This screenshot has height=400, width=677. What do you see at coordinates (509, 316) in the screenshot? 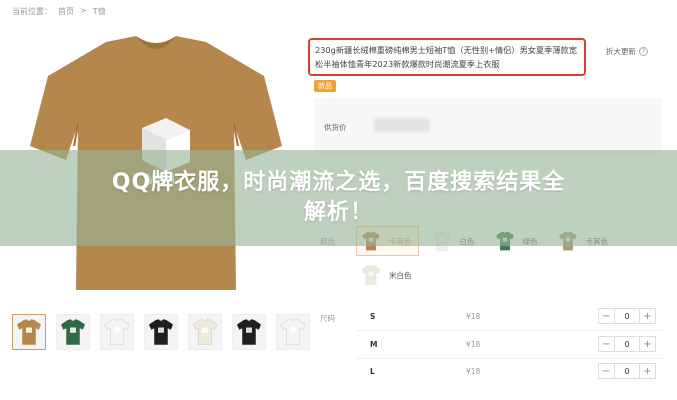
I see `size-row: S ¥18 −0 +` at bounding box center [509, 316].